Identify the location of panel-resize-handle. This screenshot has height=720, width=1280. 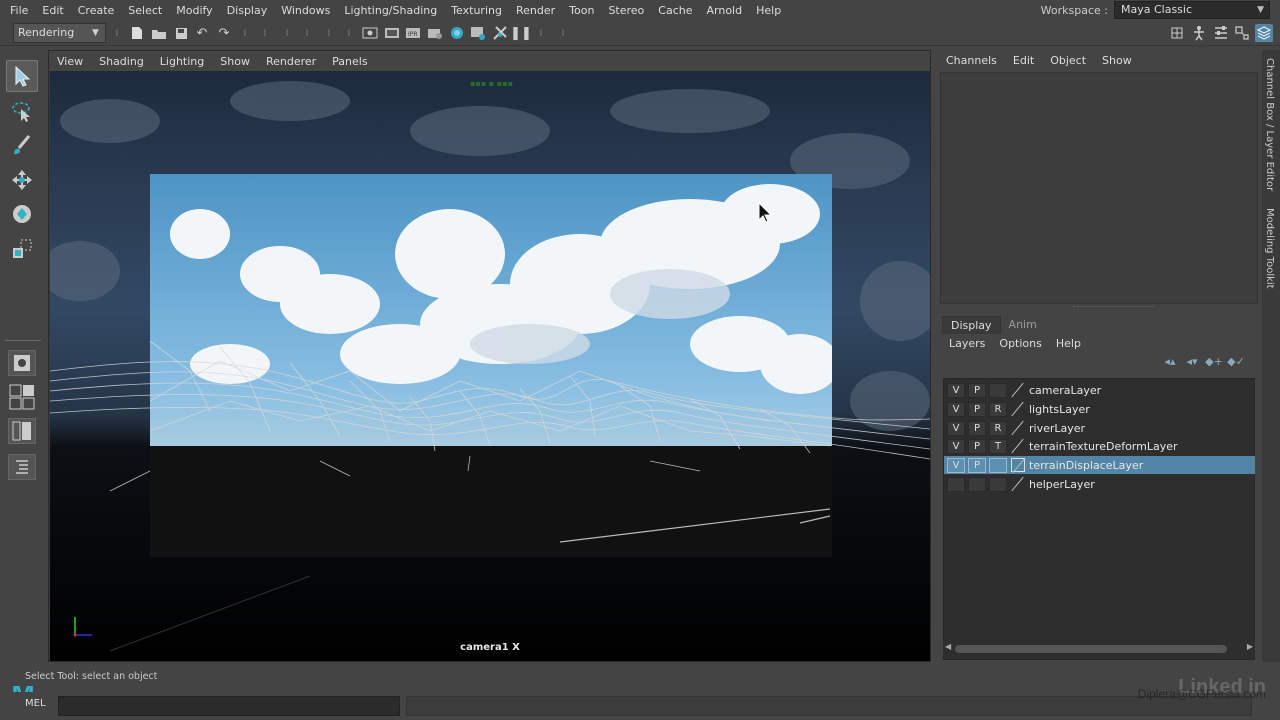
(1113, 308).